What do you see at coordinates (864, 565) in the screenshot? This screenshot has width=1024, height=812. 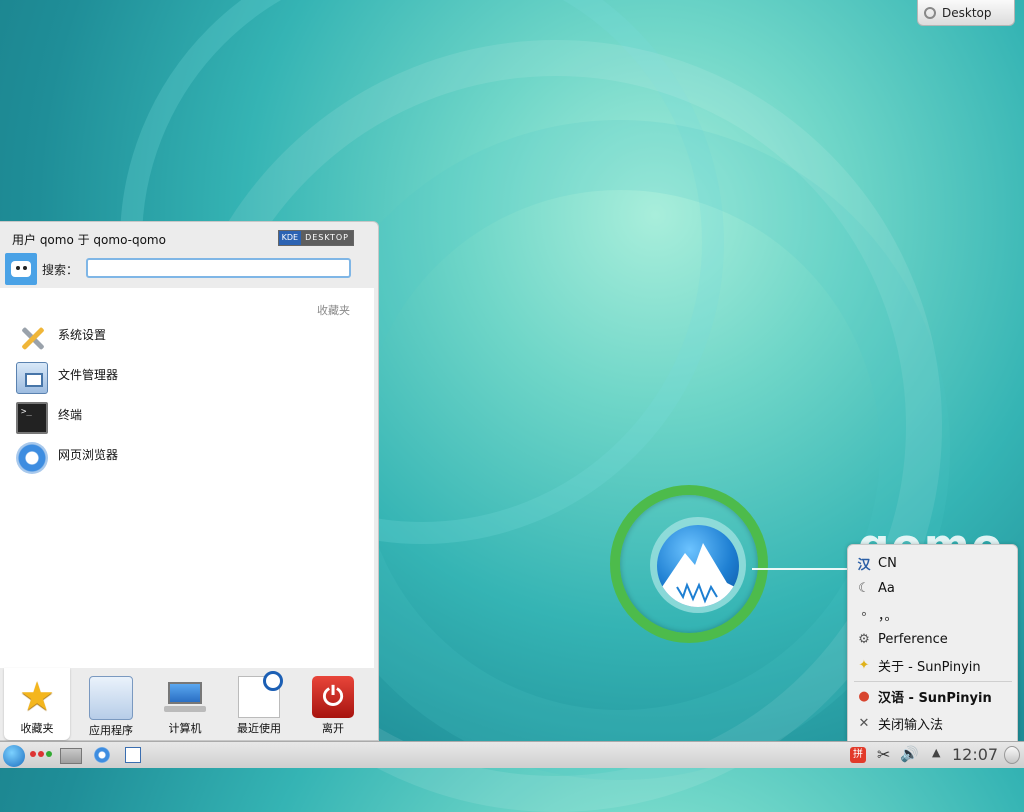 I see `chinese-mode-icon: 汉` at bounding box center [864, 565].